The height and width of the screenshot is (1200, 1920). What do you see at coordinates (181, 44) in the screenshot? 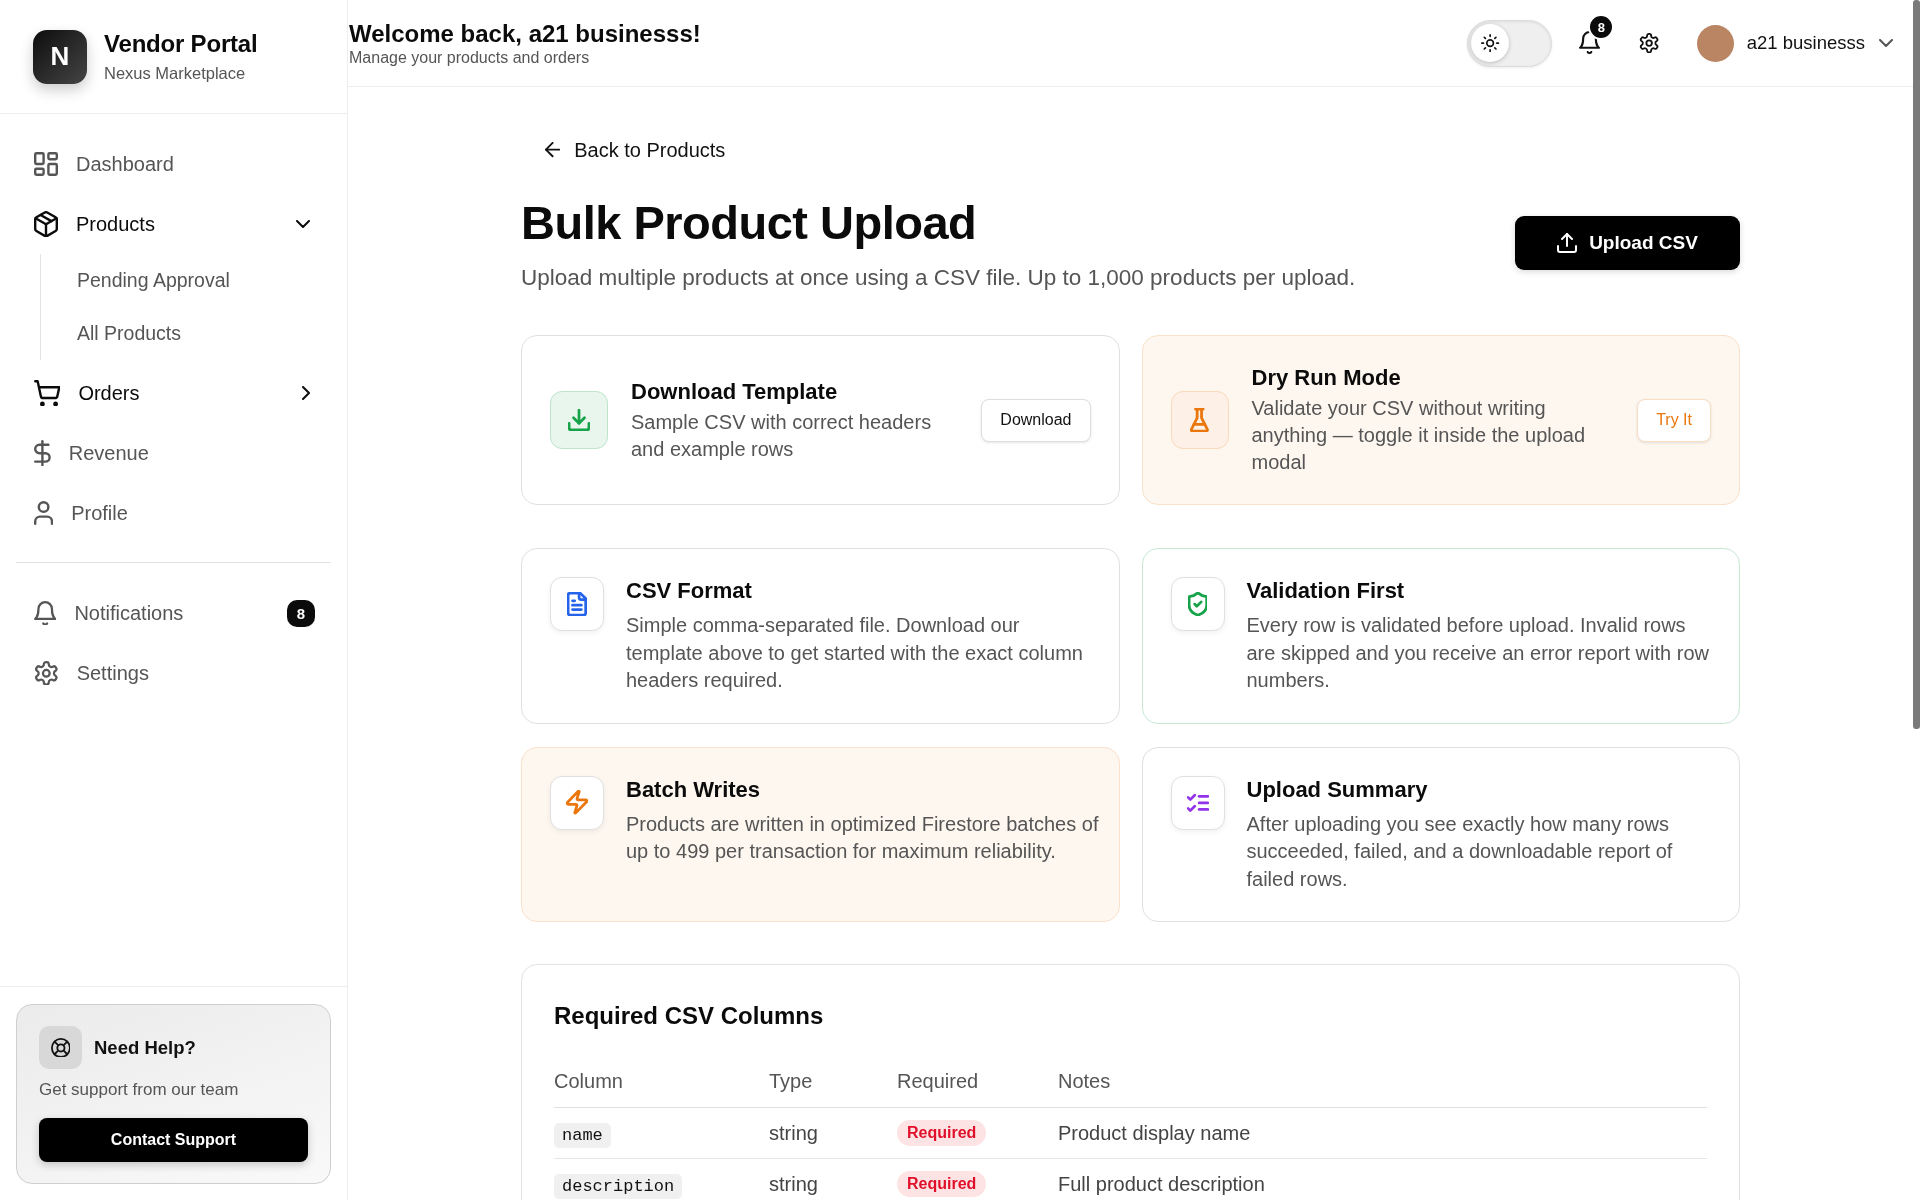
I see `app-title: Vendor Portal` at bounding box center [181, 44].